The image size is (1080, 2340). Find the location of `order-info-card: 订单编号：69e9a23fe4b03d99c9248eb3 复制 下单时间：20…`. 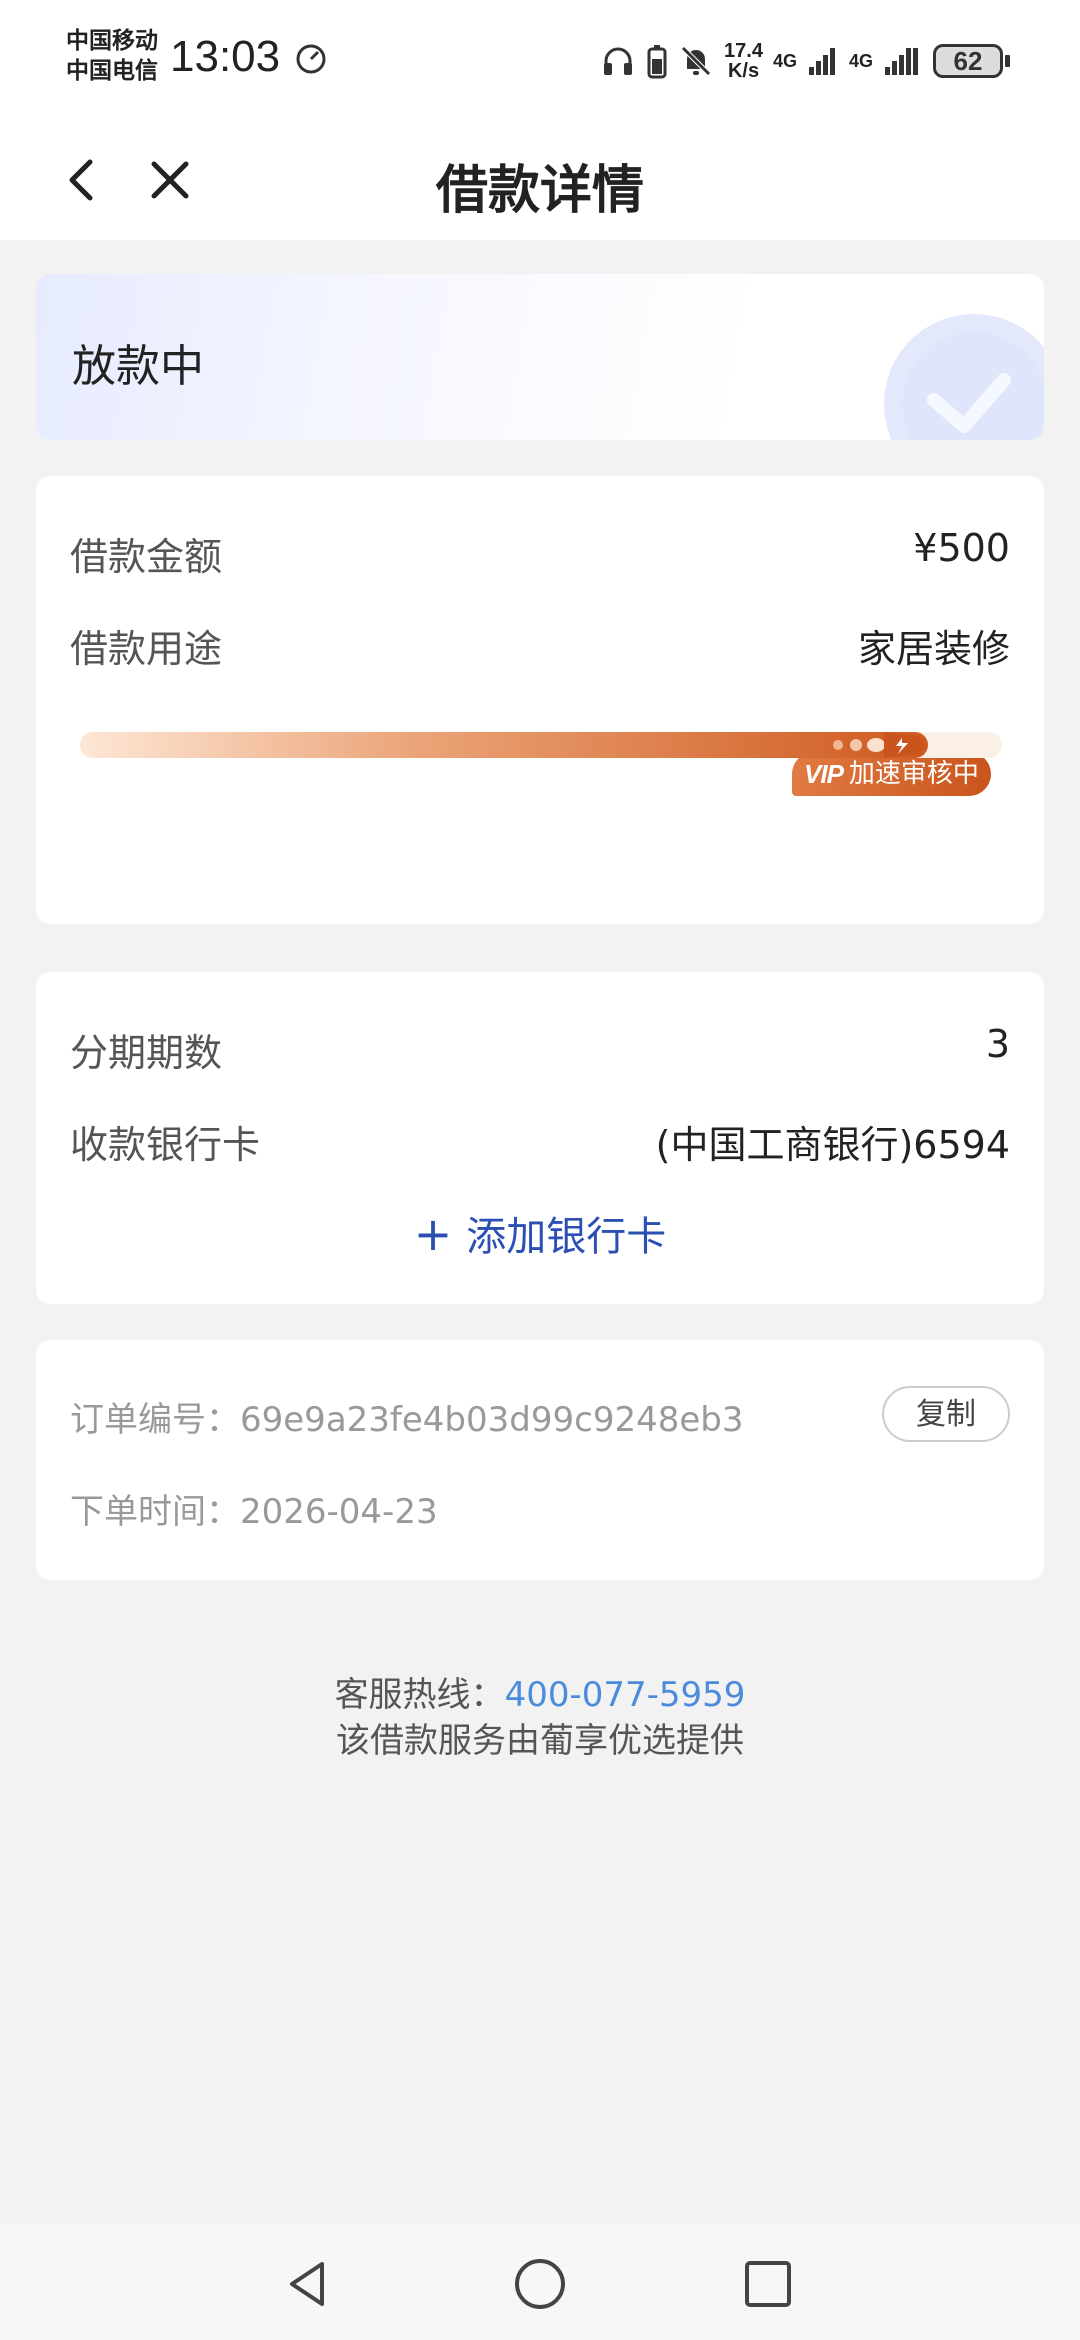

order-info-card: 订单编号：69e9a23fe4b03d99c9248eb3 复制 下单时间：20… is located at coordinates (540, 1460).